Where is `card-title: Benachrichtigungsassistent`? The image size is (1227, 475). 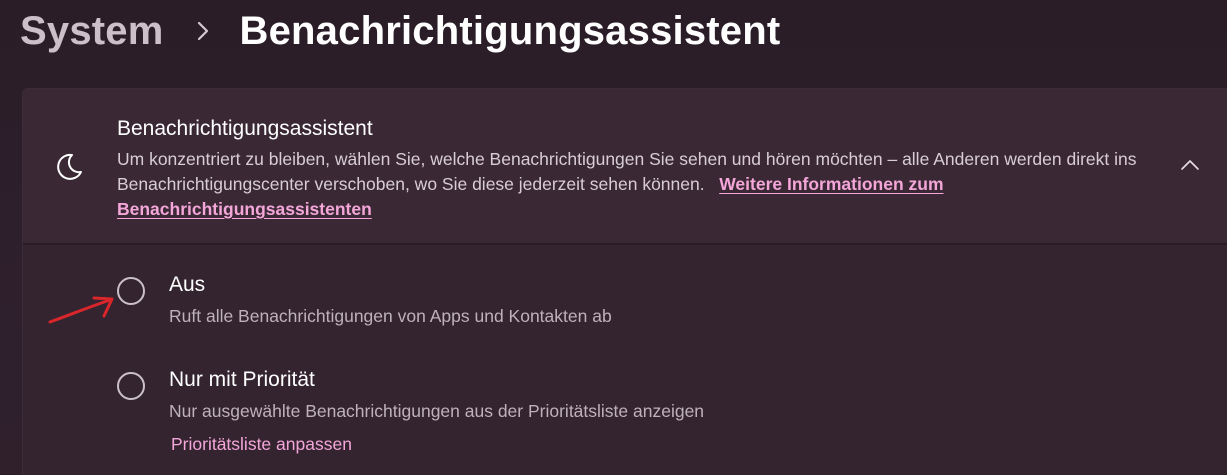 card-title: Benachrichtigungsassistent is located at coordinates (245, 128).